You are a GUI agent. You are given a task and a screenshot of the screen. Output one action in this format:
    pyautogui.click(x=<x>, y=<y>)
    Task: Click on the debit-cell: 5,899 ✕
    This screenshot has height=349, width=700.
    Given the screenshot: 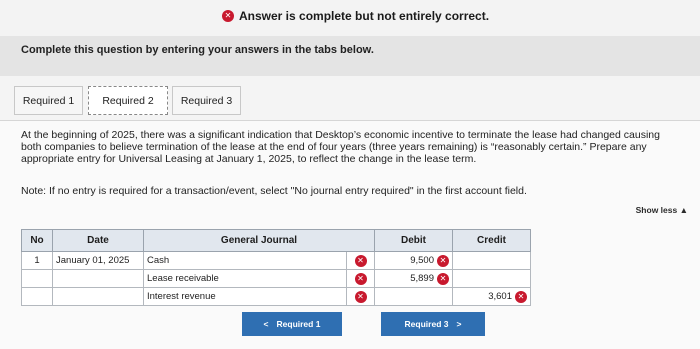 What is the action you would take?
    pyautogui.click(x=413, y=278)
    